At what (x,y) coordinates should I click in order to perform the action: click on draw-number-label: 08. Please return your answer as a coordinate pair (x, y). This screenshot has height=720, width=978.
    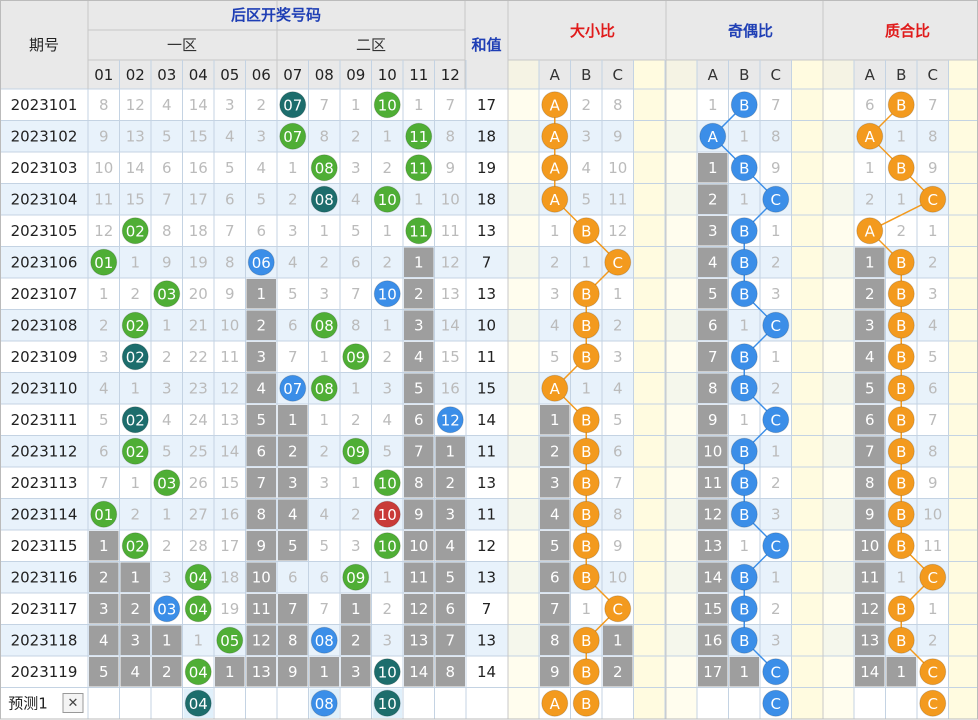
    Looking at the image, I should click on (324, 168).